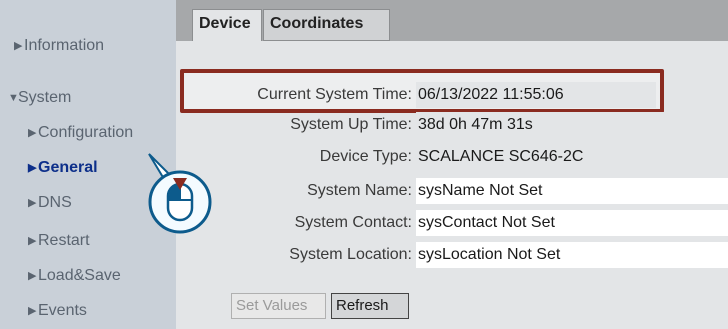 Image resolution: width=728 pixels, height=329 pixels. I want to click on system-up-time-value: 38d 0h 47m 31s, so click(572, 125).